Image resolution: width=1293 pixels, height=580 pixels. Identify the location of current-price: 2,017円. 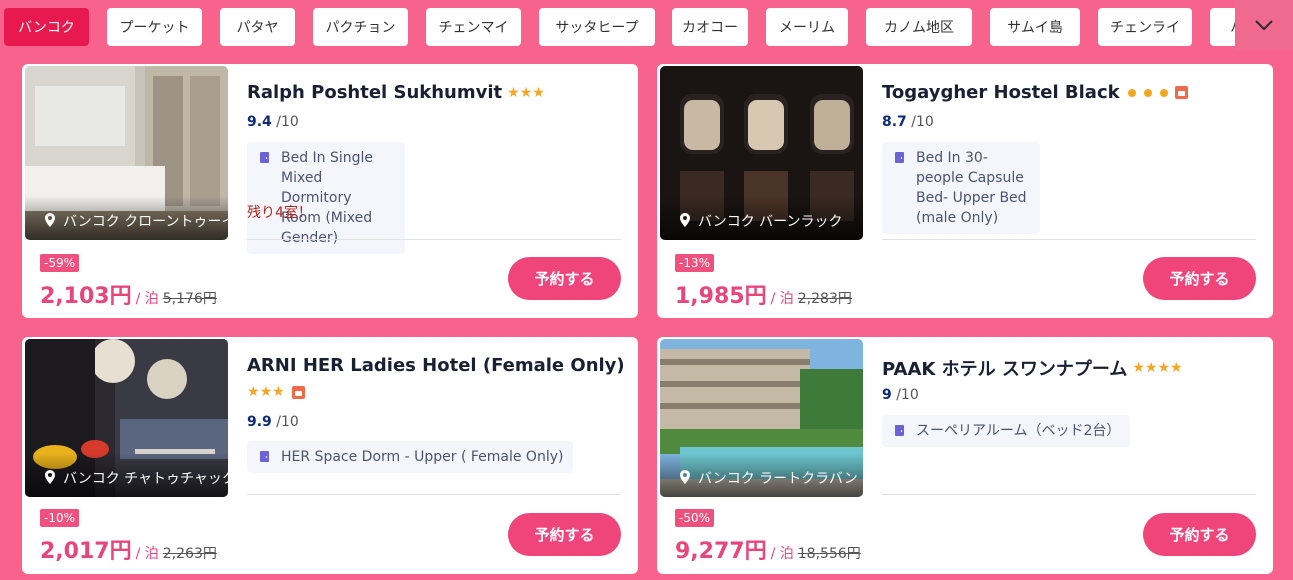
(86, 551).